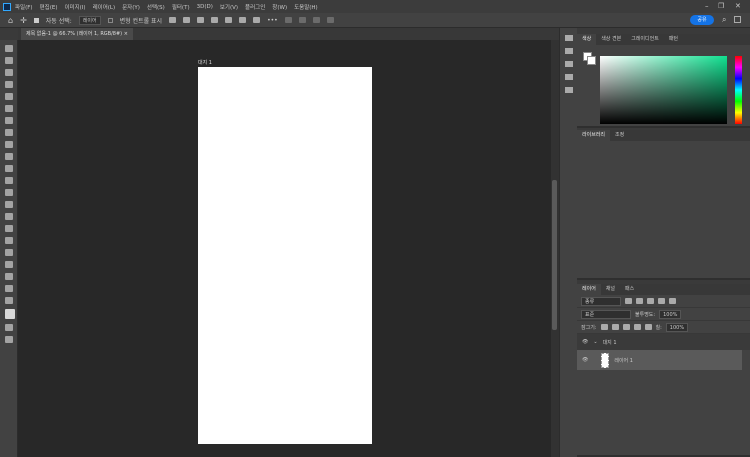 This screenshot has height=457, width=750. I want to click on menu-type: 문자(Y), so click(131, 7).